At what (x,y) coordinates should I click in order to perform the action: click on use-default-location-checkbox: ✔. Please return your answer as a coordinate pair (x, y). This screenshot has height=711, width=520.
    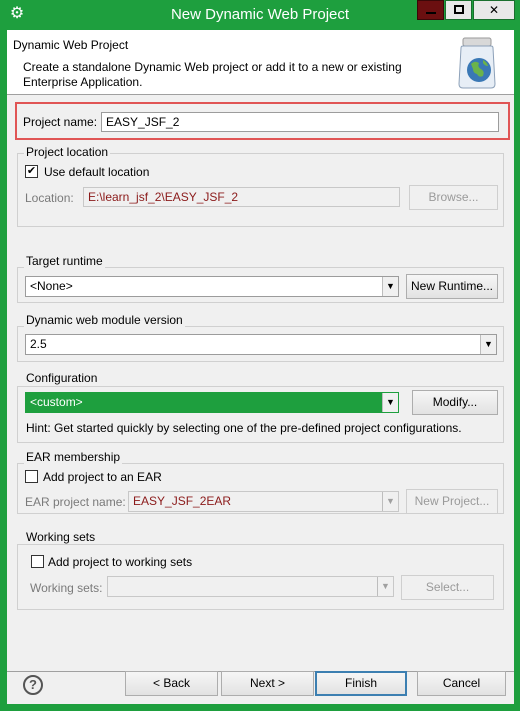
    Looking at the image, I should click on (31, 171).